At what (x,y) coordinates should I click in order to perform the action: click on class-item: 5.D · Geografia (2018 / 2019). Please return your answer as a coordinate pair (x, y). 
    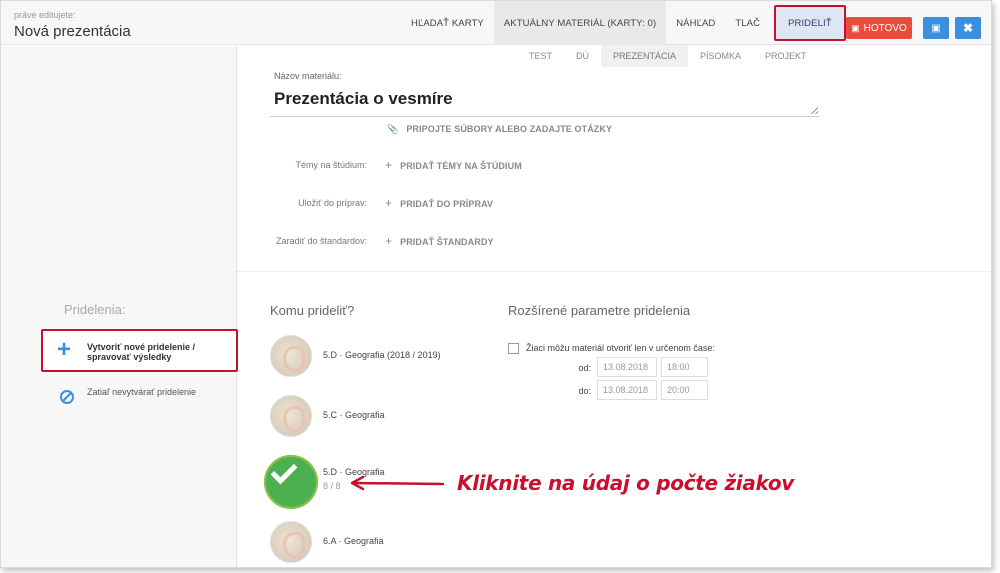
    Looking at the image, I should click on (380, 356).